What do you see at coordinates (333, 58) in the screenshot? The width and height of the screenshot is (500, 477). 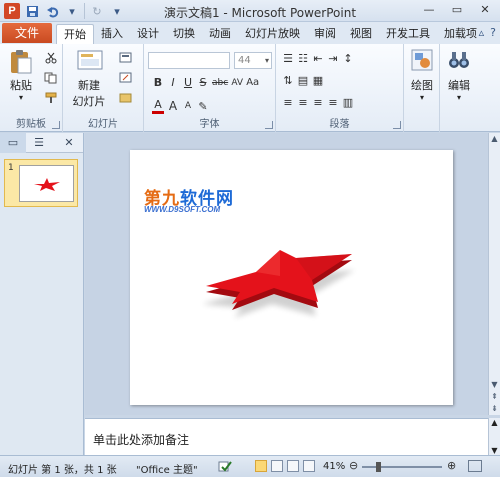 I see `increase-indent-icon: ⇥` at bounding box center [333, 58].